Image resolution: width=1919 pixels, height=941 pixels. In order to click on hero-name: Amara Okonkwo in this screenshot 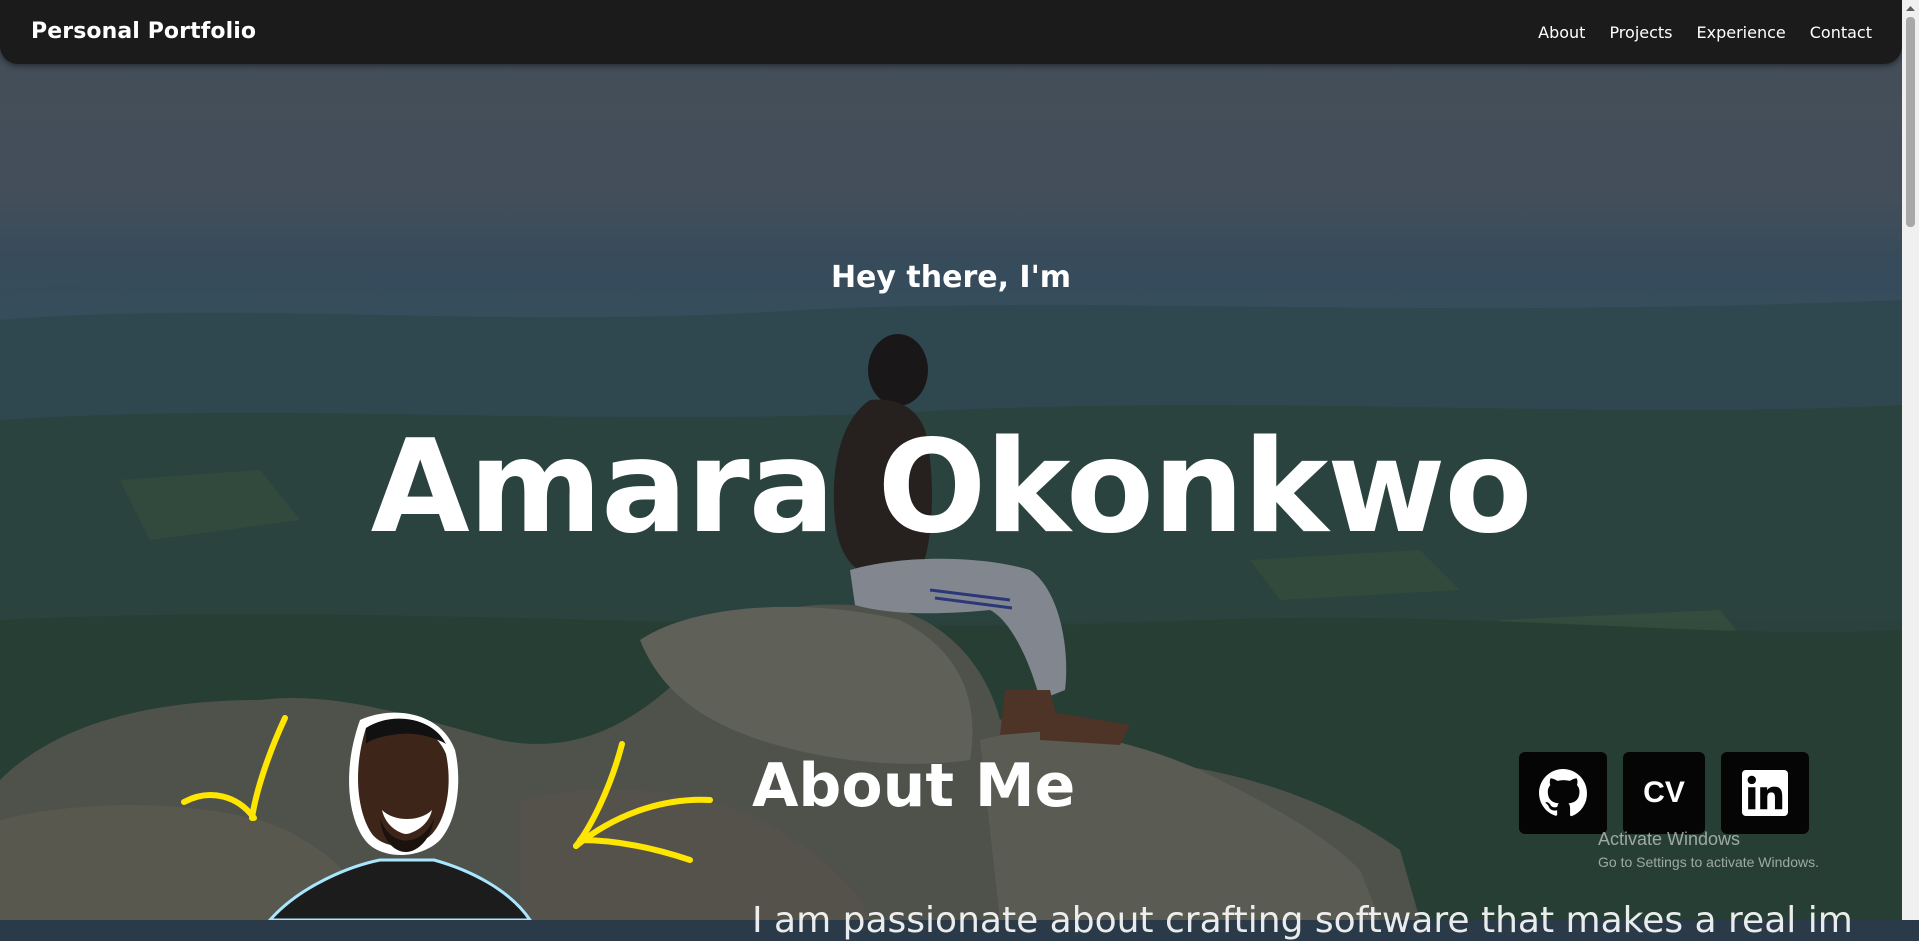, I will do `click(951, 487)`.